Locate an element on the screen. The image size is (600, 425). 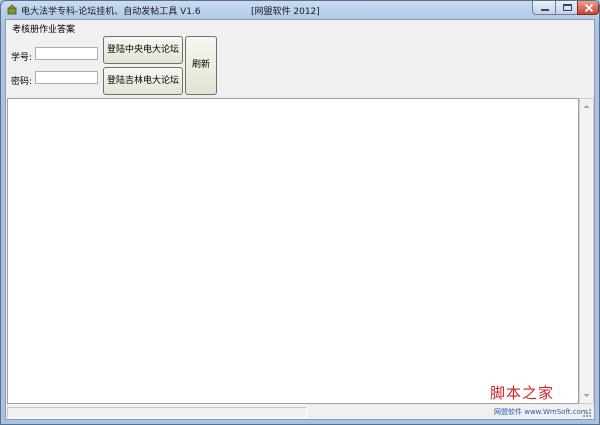
window-title-tag: [网盟软件 2012] is located at coordinates (285, 12).